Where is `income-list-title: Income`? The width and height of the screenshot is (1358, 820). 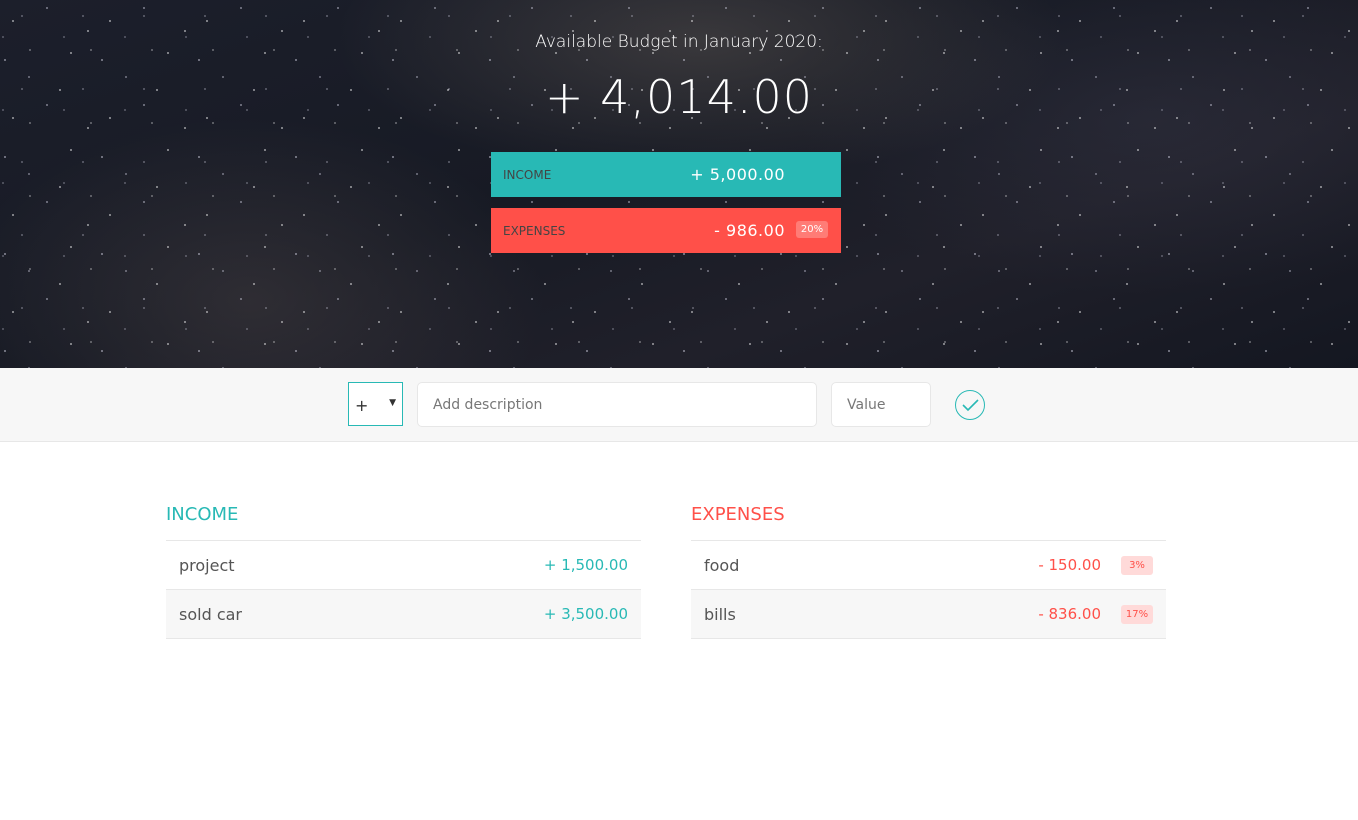 income-list-title: Income is located at coordinates (403, 520).